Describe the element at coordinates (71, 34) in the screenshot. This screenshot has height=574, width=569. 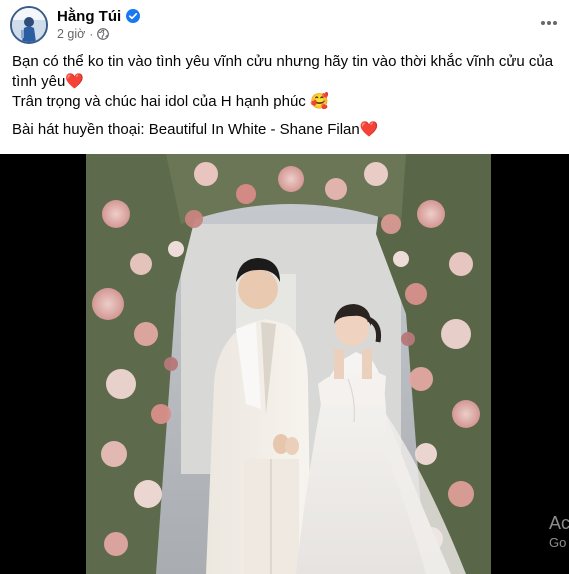
I see `post-time: 2 giờ` at that location.